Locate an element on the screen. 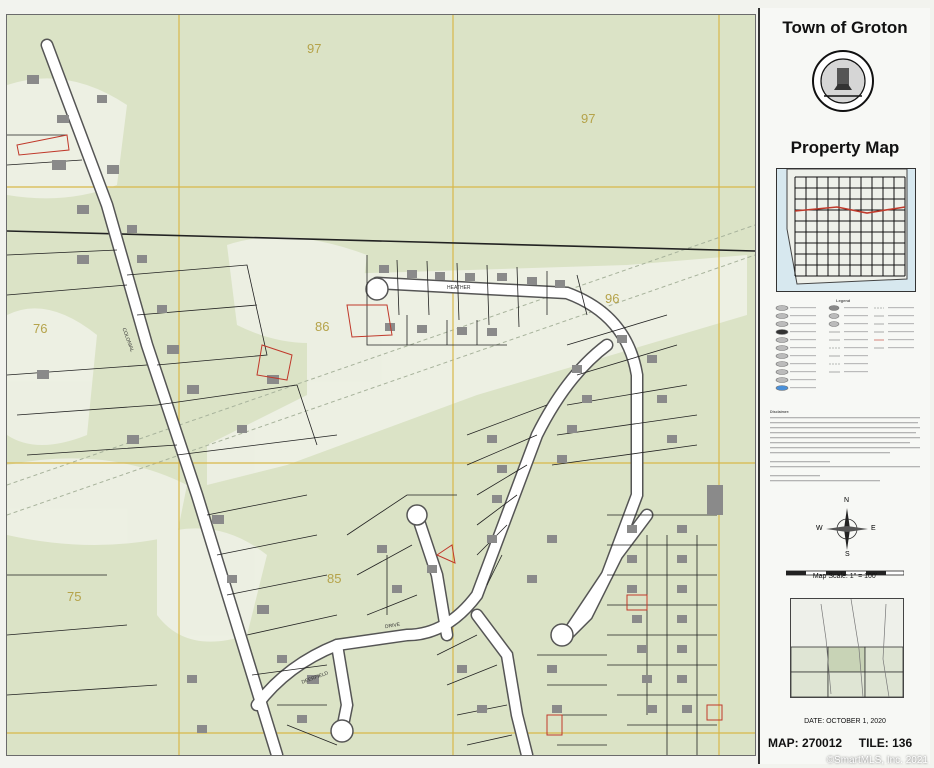 Image resolution: width=934 pixels, height=768 pixels. map-tile-line: MAP: 270012 TILE: 136 is located at coordinates (847, 743).